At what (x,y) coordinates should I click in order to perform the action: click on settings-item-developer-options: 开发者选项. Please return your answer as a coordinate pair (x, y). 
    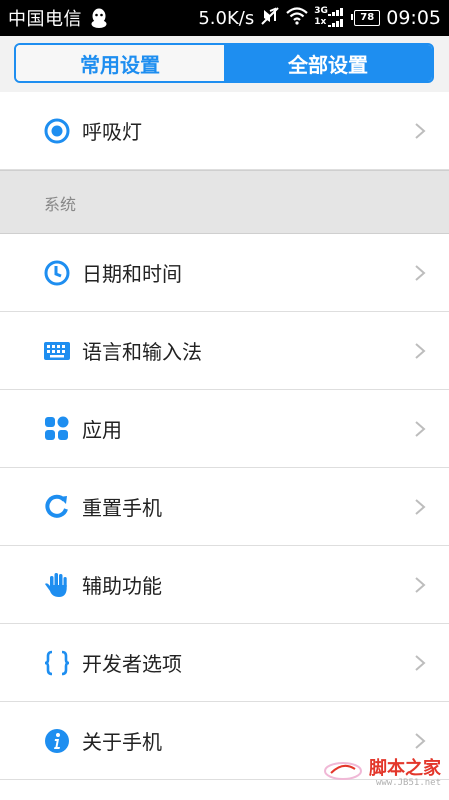
    Looking at the image, I should click on (224, 663).